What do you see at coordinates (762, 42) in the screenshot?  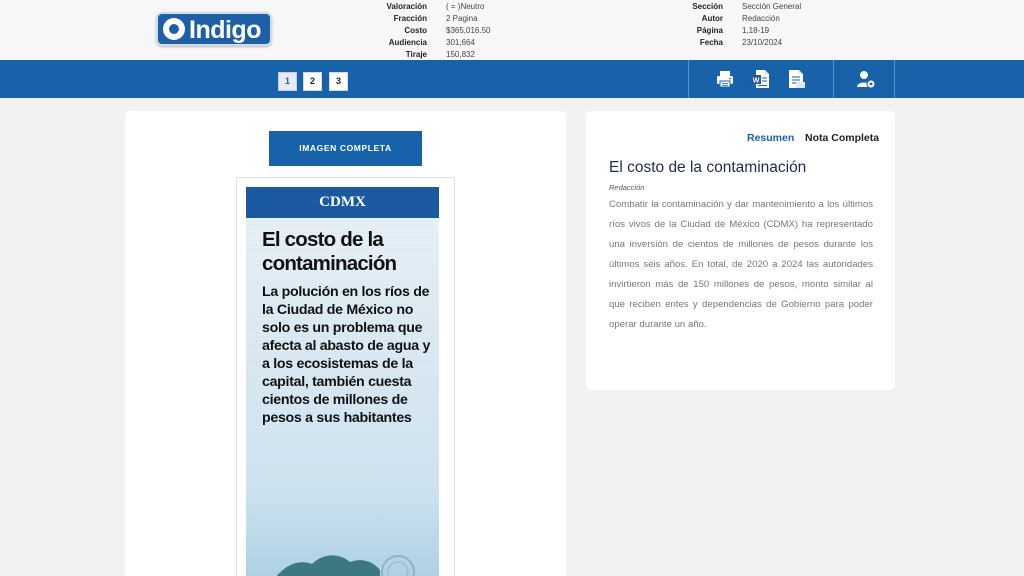 I see `meta-value: 23/10/2024` at bounding box center [762, 42].